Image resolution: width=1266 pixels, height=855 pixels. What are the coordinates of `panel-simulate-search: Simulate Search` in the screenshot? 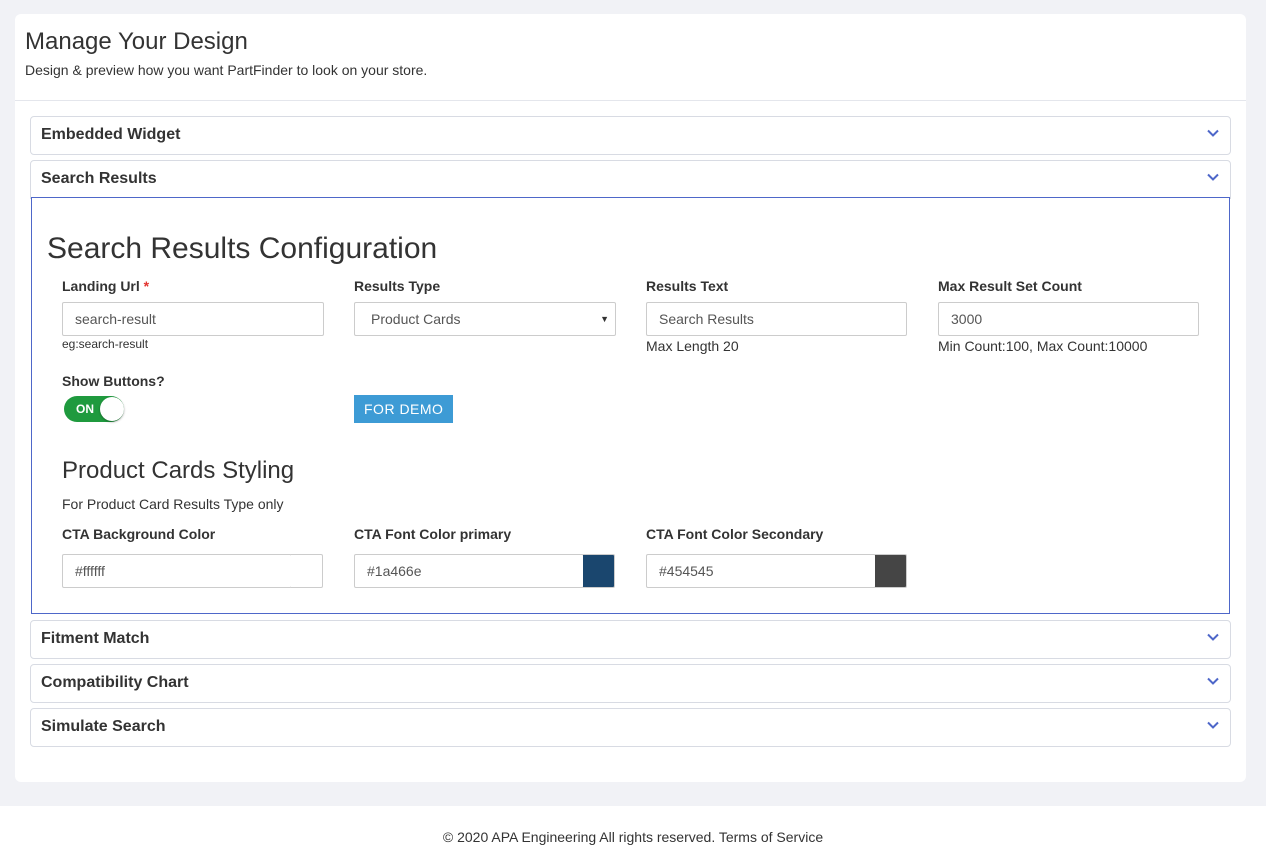 It's located at (630, 727).